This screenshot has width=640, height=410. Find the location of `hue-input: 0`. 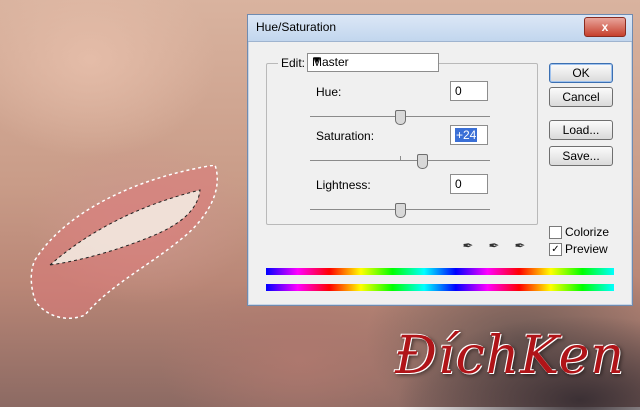

hue-input: 0 is located at coordinates (469, 91).